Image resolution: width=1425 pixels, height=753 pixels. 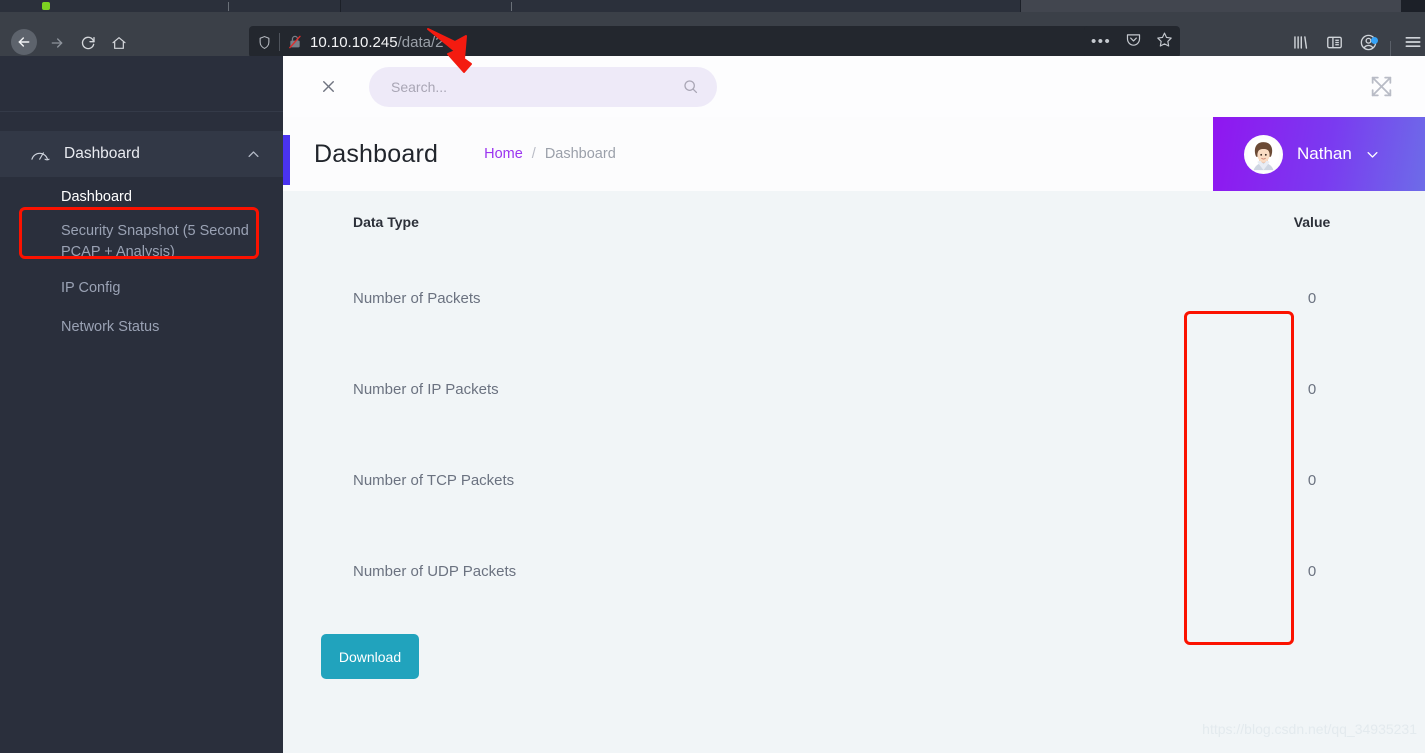 I want to click on user-name: Nathan, so click(x=1324, y=153).